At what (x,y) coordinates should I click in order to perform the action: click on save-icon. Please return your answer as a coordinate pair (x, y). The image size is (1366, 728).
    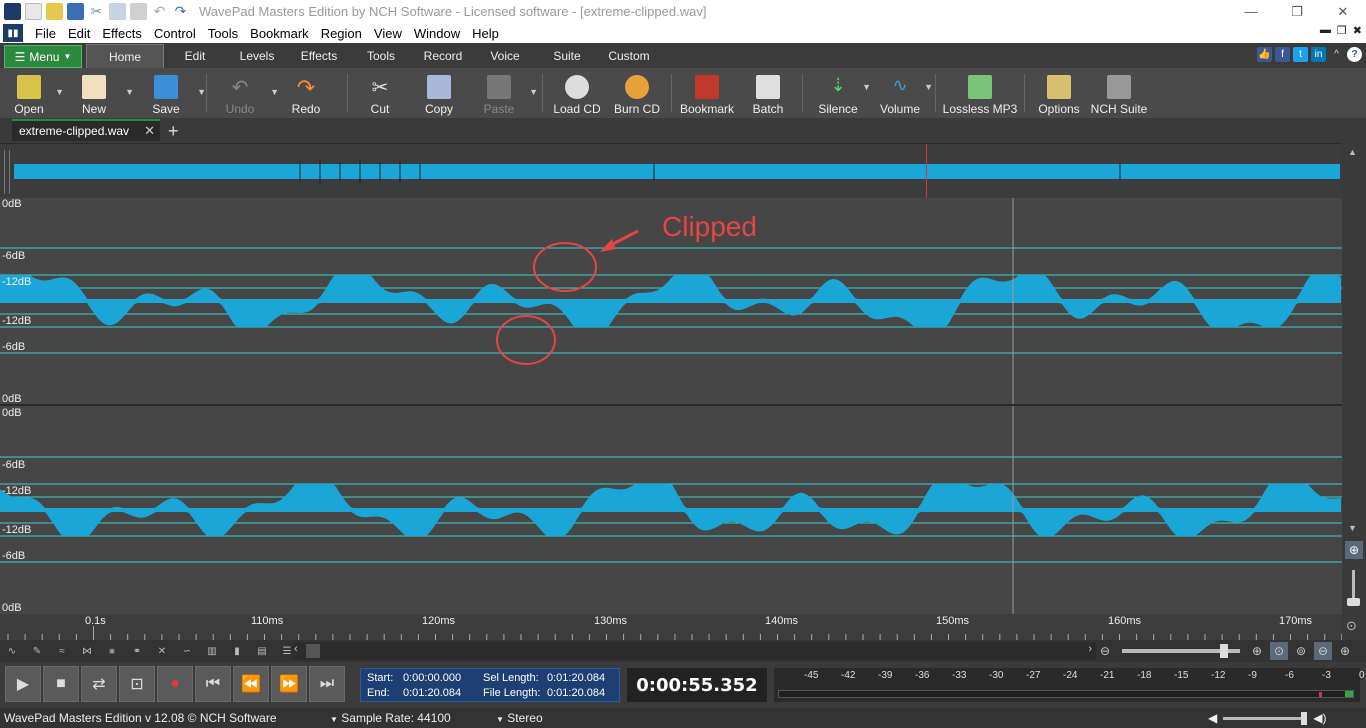
    Looking at the image, I should click on (75, 11).